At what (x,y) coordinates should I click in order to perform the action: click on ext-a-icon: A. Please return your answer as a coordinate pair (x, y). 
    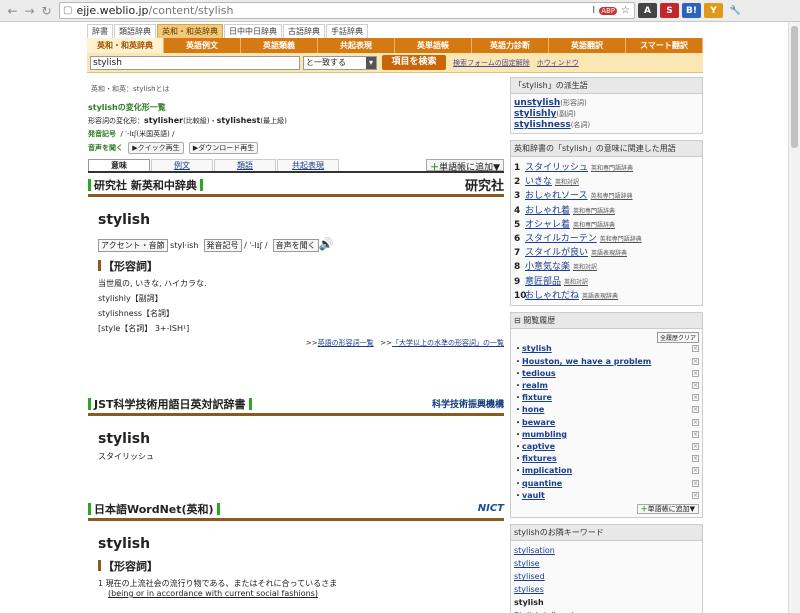
    Looking at the image, I should click on (647, 10).